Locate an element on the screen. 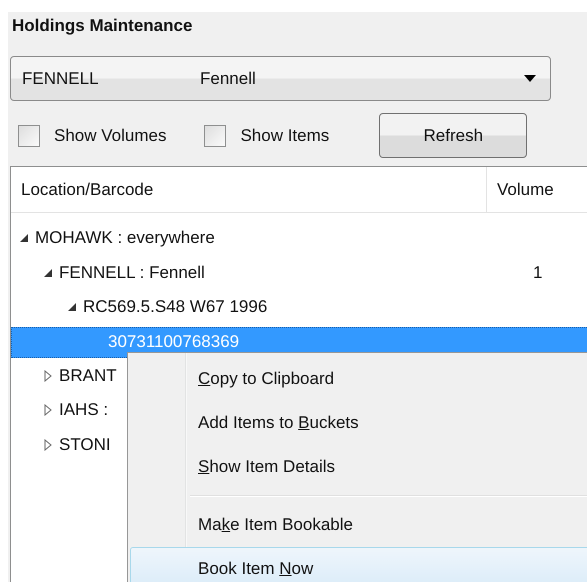 This screenshot has width=587, height=582. tree-label: MOHAWK : everywhere is located at coordinates (125, 238).